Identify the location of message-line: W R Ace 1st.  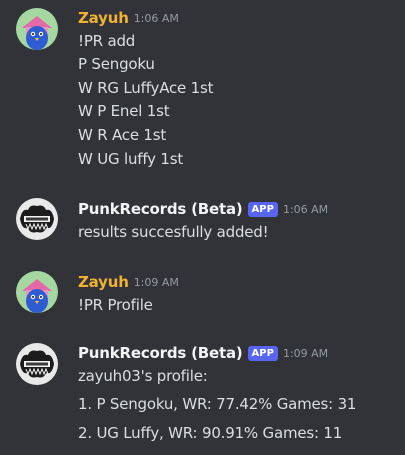
(122, 135).